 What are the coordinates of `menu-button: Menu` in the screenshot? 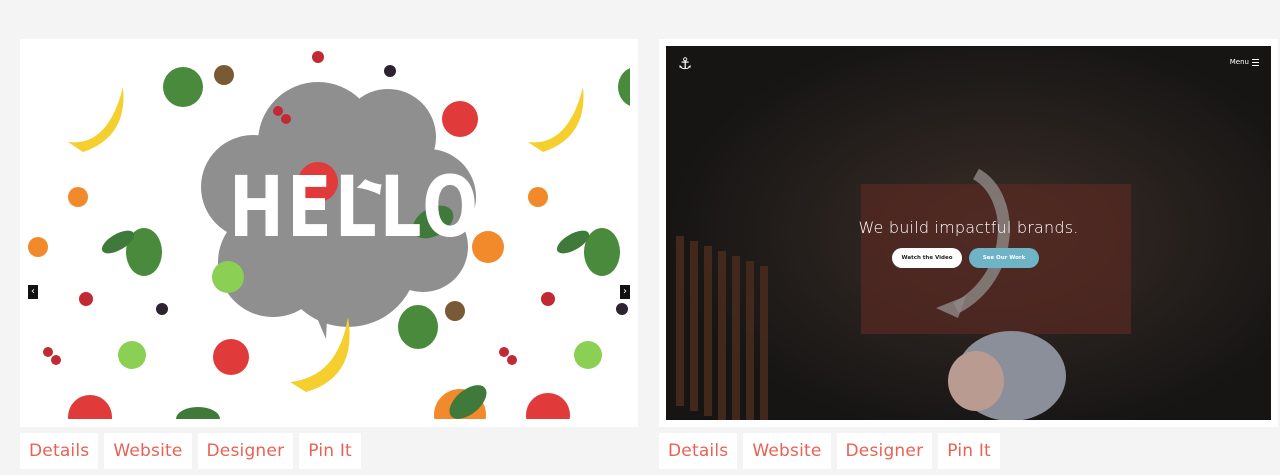 It's located at (1244, 62).